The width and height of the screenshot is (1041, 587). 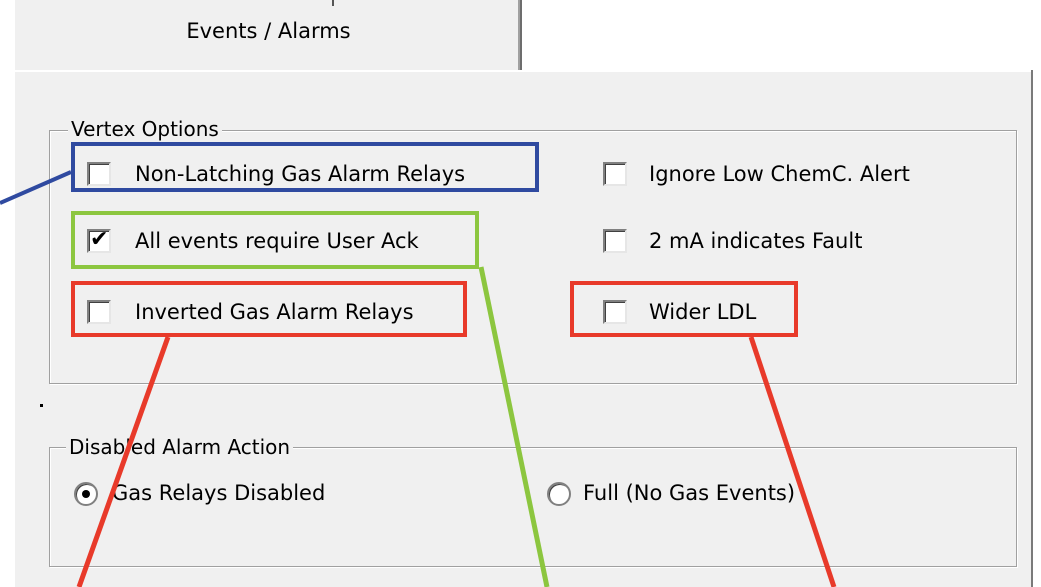 I want to click on callout-line-green, so click(x=514, y=426).